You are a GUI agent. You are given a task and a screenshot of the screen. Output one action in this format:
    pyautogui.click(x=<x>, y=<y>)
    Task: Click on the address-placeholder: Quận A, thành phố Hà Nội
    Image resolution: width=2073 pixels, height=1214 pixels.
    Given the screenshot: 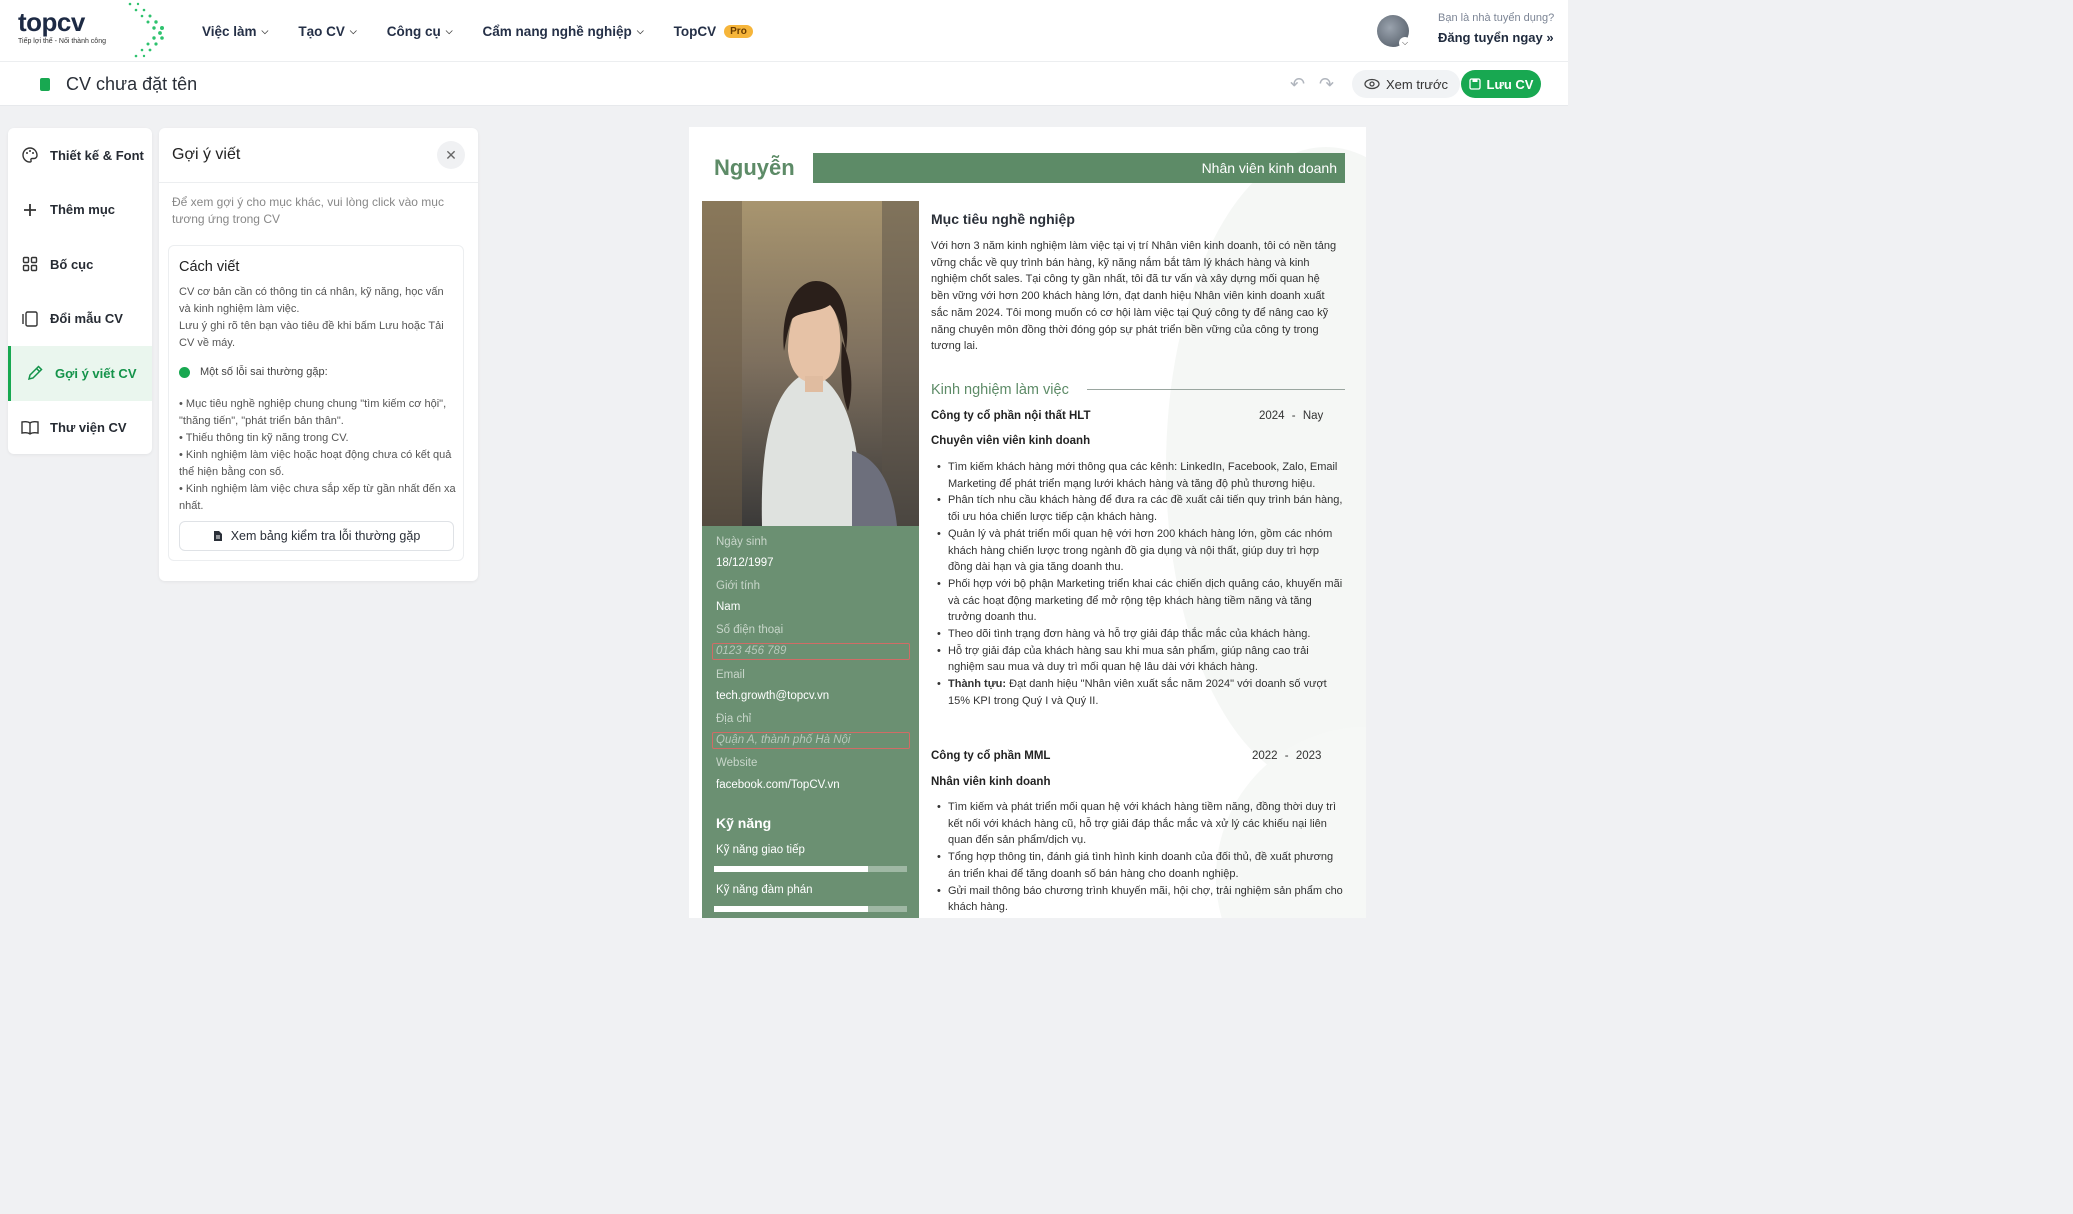 What is the action you would take?
    pyautogui.click(x=783, y=740)
    